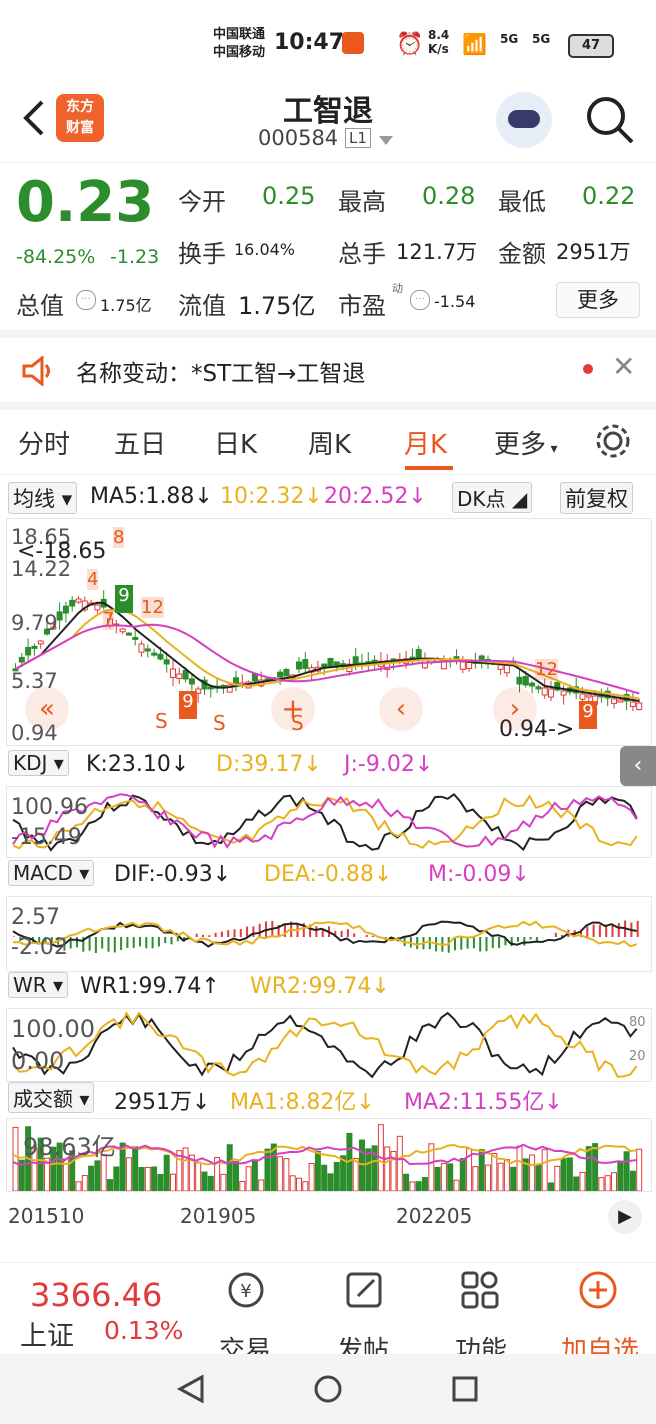 This screenshot has height=1424, width=656. I want to click on ma-dropdown: 均线 ▾, so click(43, 498).